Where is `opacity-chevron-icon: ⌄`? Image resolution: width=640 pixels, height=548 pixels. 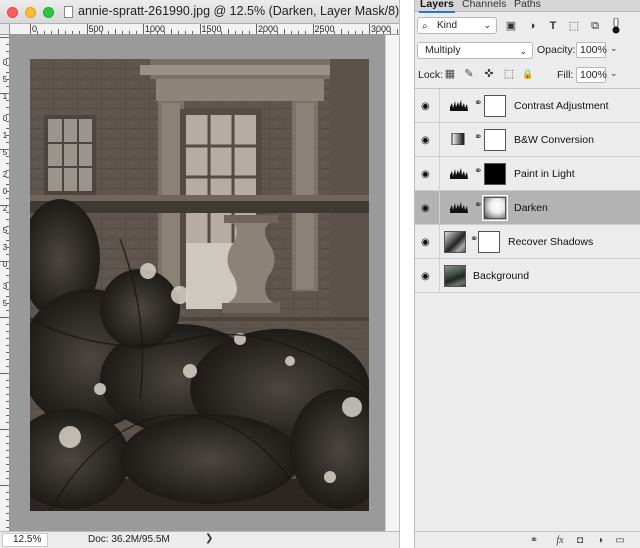 opacity-chevron-icon: ⌄ is located at coordinates (614, 48).